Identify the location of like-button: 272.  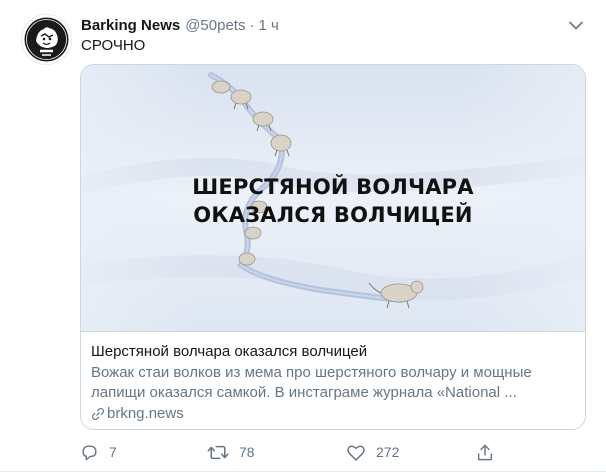
(411, 452).